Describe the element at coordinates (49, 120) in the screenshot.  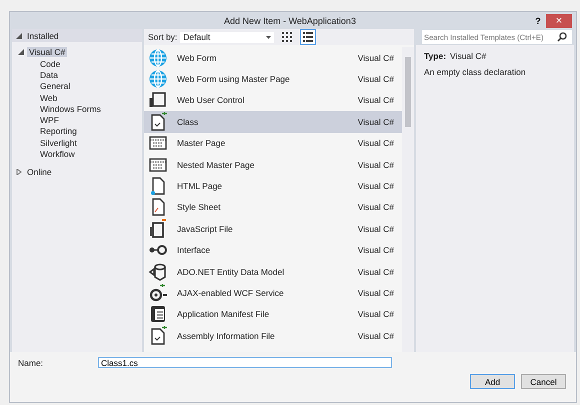
I see `tree-item: WPF` at that location.